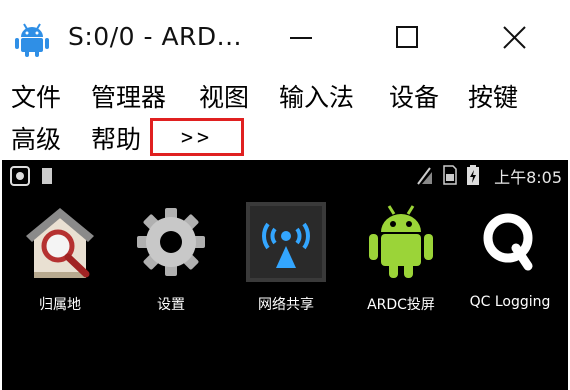 The image size is (570, 390). Describe the element at coordinates (116, 138) in the screenshot. I see `menu-help: 帮助` at that location.